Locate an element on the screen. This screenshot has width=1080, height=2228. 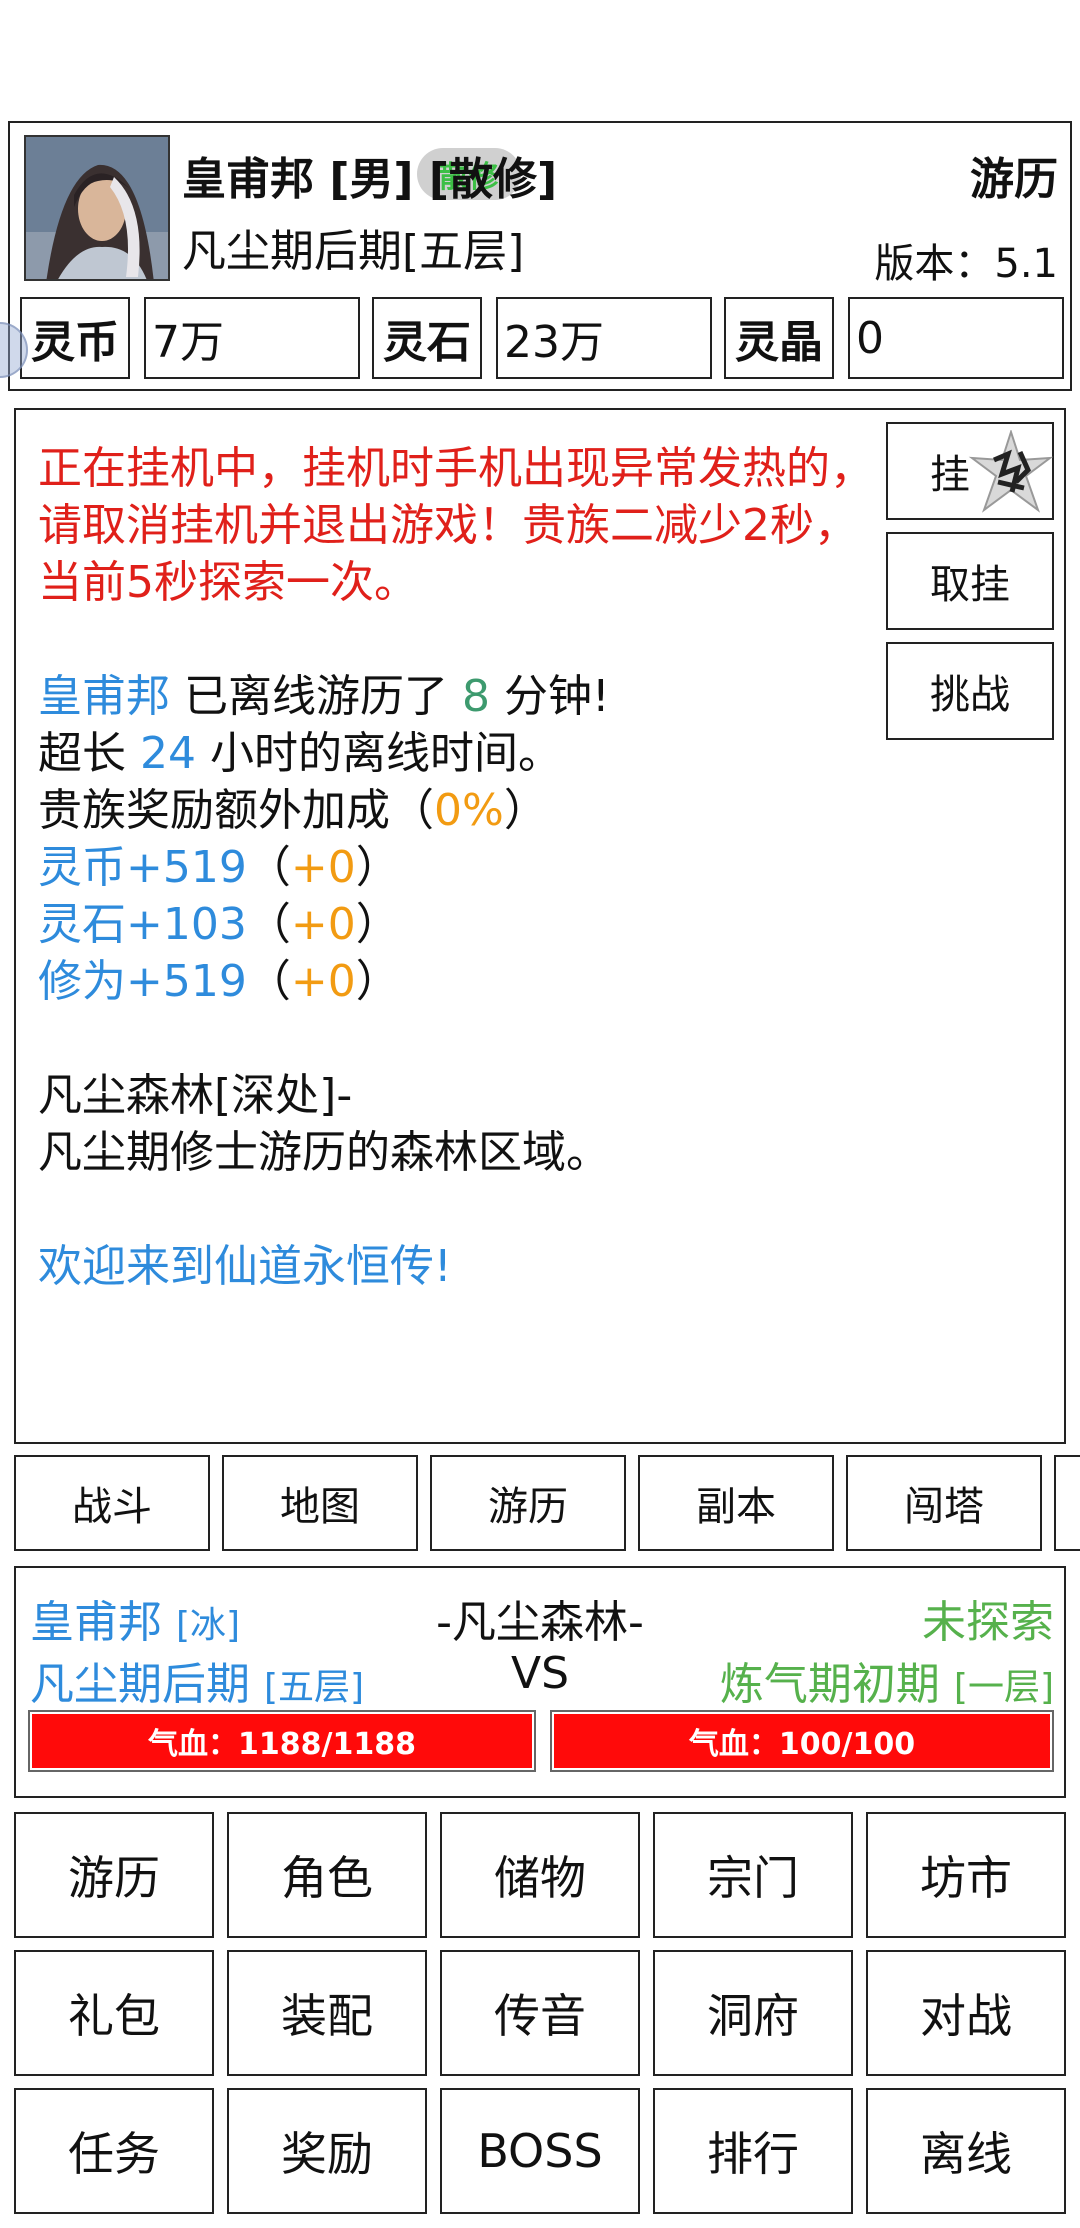
lingshi-value: 23万 is located at coordinates (604, 338).